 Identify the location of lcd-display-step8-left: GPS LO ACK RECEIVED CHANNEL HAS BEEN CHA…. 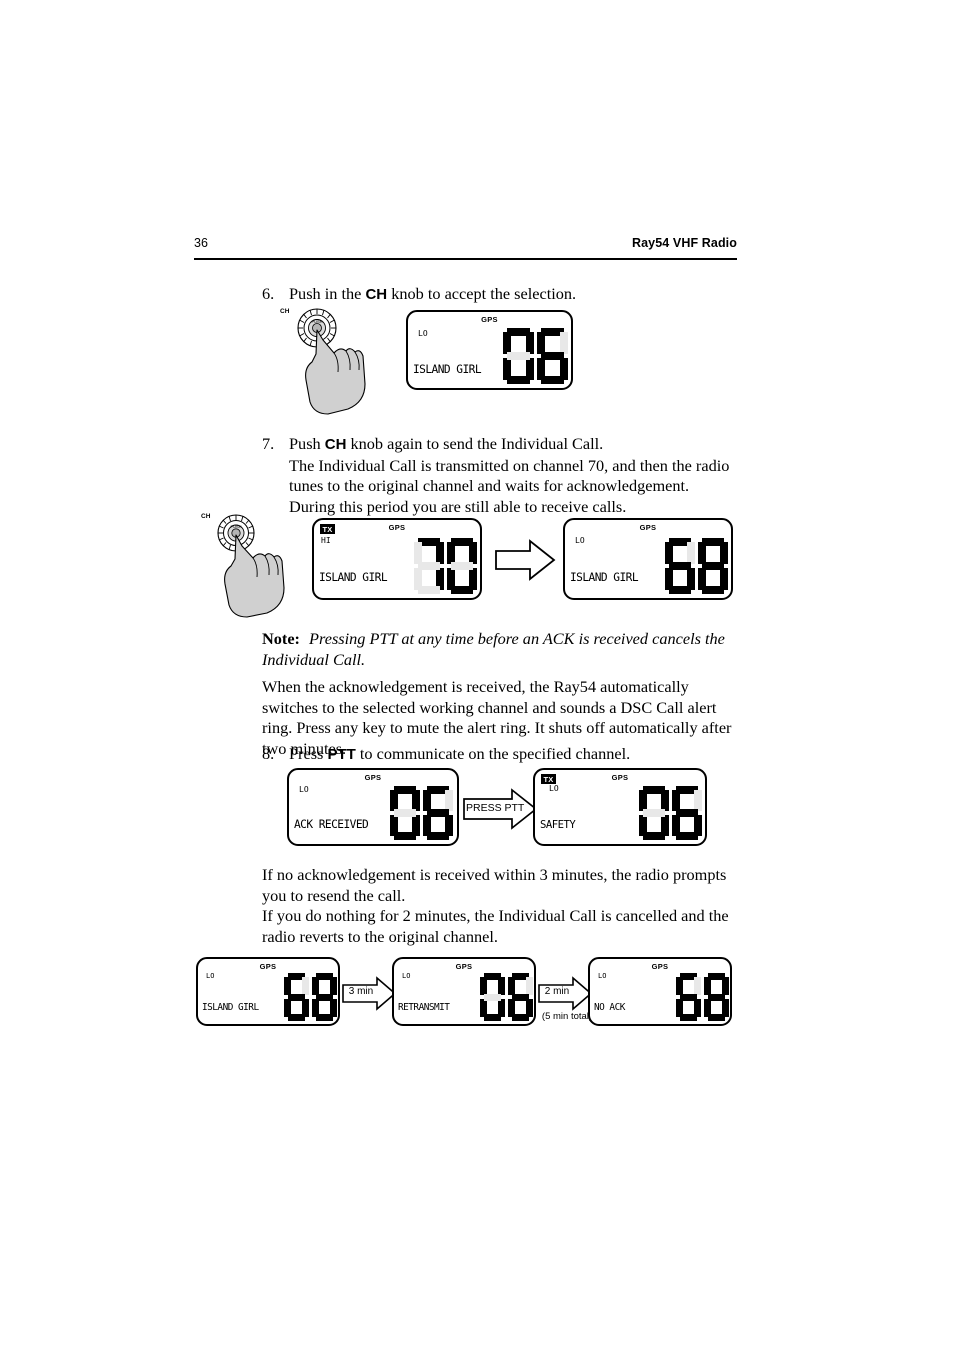
(373, 807).